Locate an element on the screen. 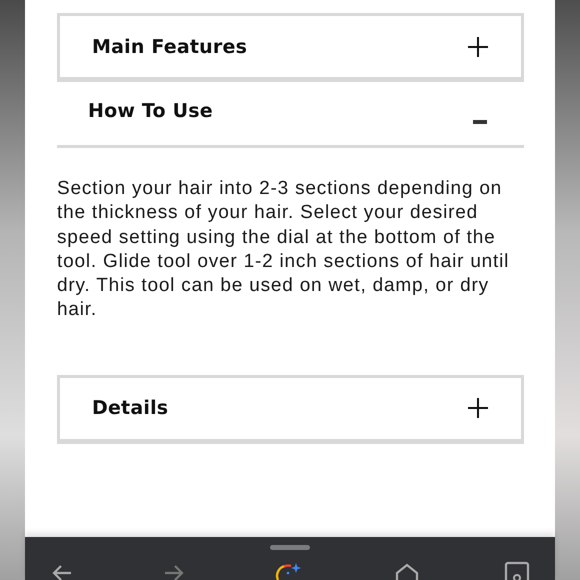  home-icon is located at coordinates (407, 571).